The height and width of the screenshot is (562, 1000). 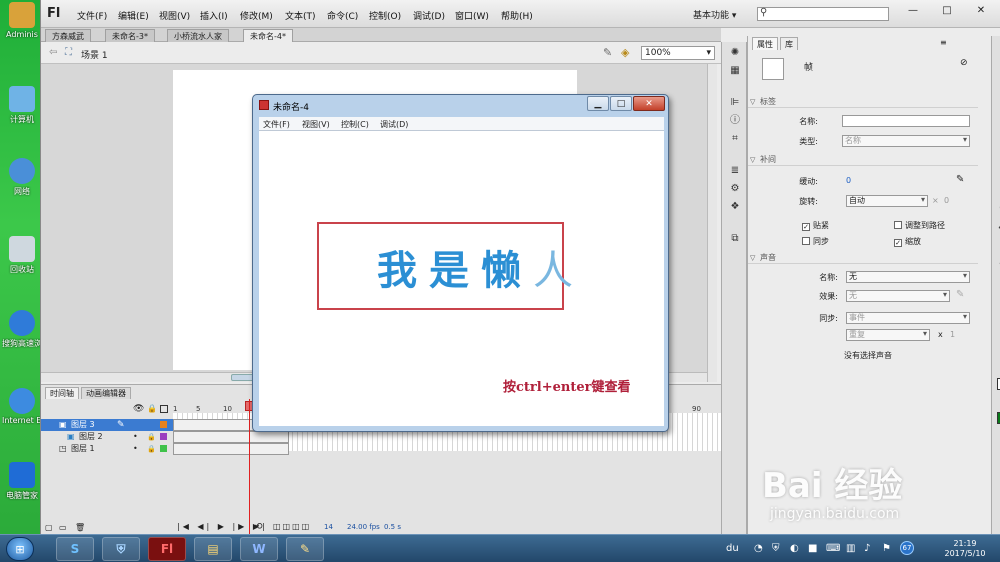 What do you see at coordinates (256, 15) in the screenshot?
I see `menu-modify: 修改(M)` at bounding box center [256, 15].